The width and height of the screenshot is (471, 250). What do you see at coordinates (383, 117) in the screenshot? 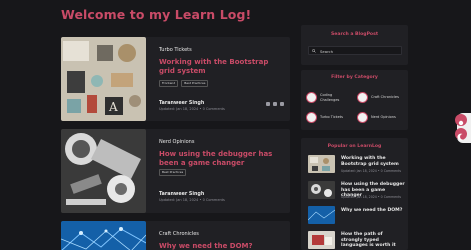
I see `category-label: Nerd Opinions` at bounding box center [383, 117].